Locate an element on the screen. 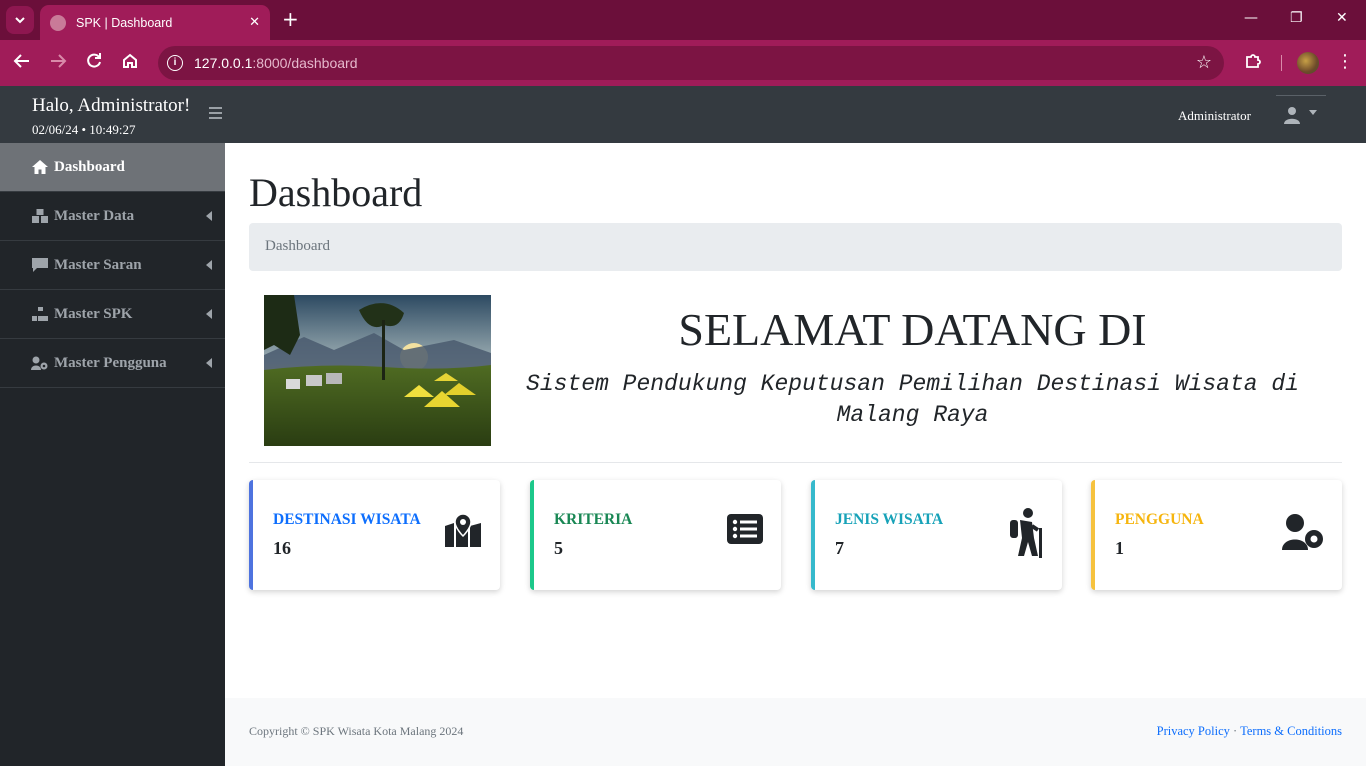  back-button is located at coordinates (22, 63).